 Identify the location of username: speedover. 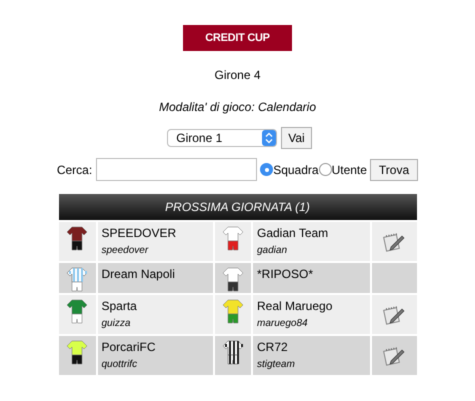
(126, 251).